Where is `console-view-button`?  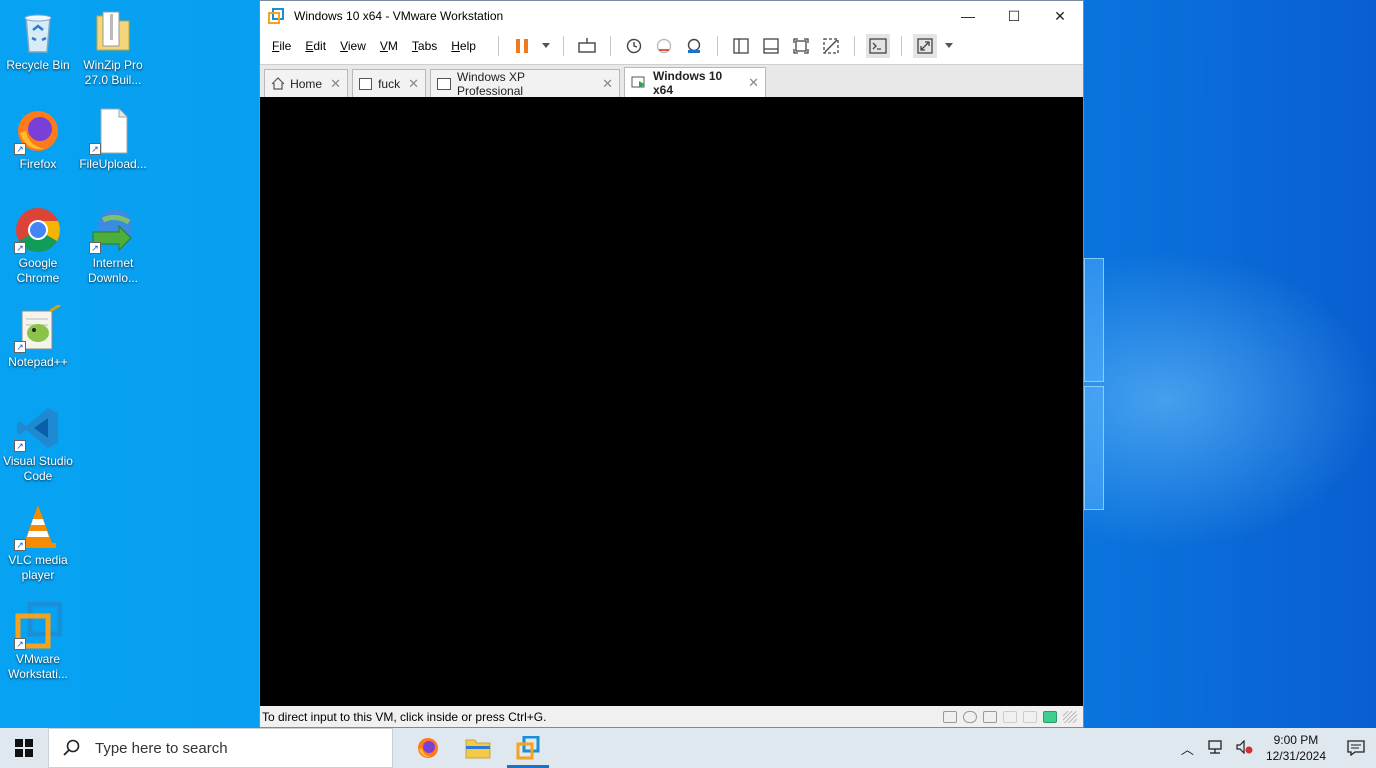 console-view-button is located at coordinates (877, 46).